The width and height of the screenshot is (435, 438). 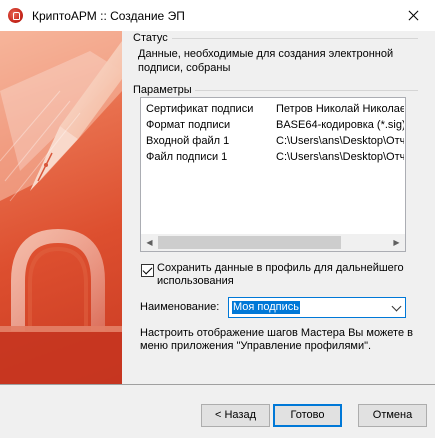 I want to click on scroll-left-icon: ◀, so click(x=149, y=242).